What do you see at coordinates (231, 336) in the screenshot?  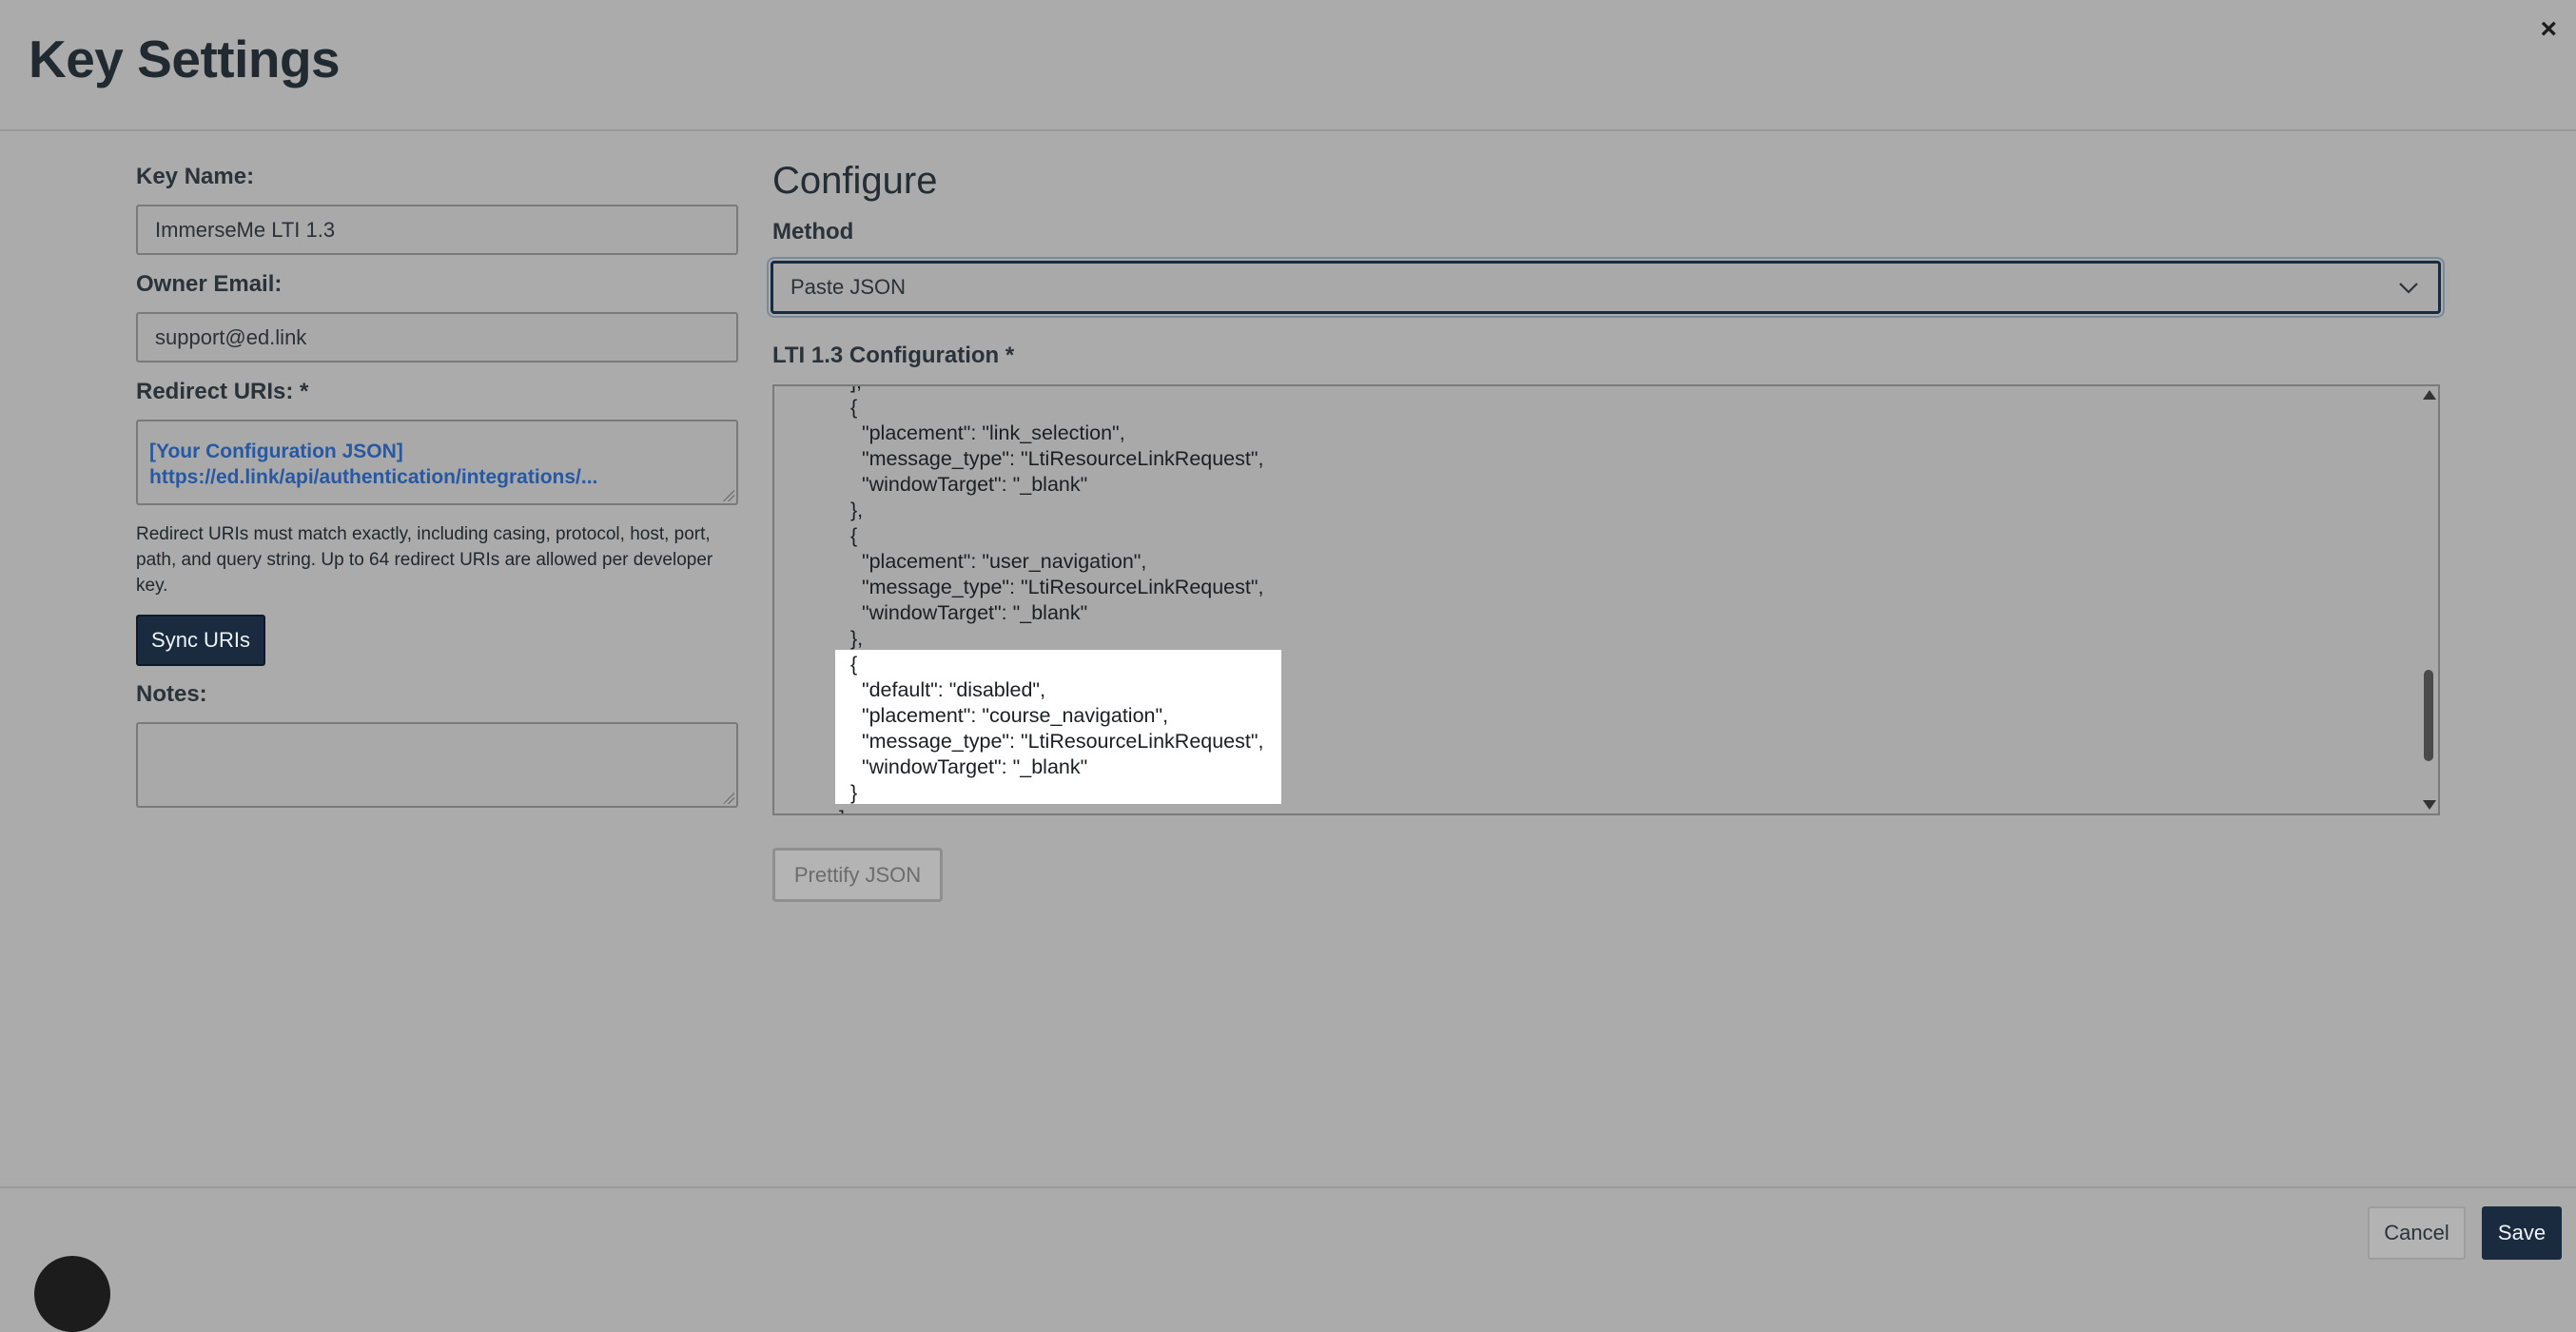 I see `owner-email-value: support@ed.link` at bounding box center [231, 336].